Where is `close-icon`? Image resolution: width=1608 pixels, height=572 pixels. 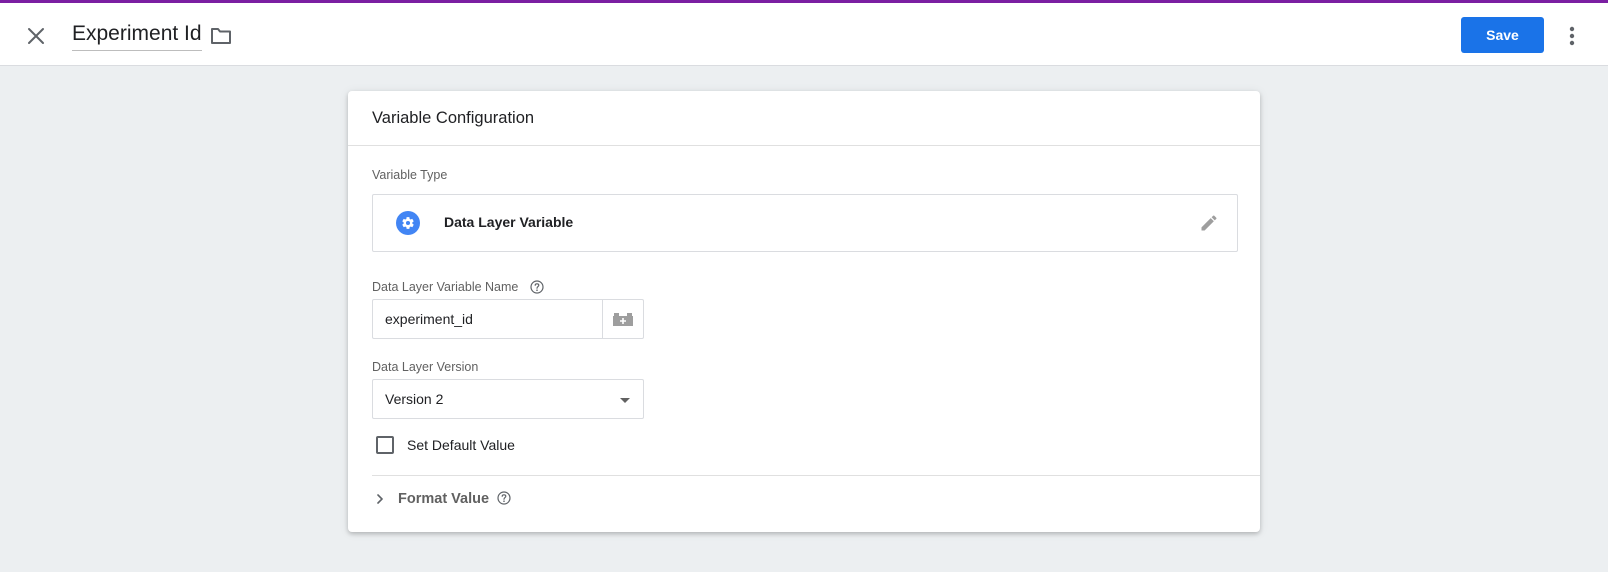
close-icon is located at coordinates (36, 36).